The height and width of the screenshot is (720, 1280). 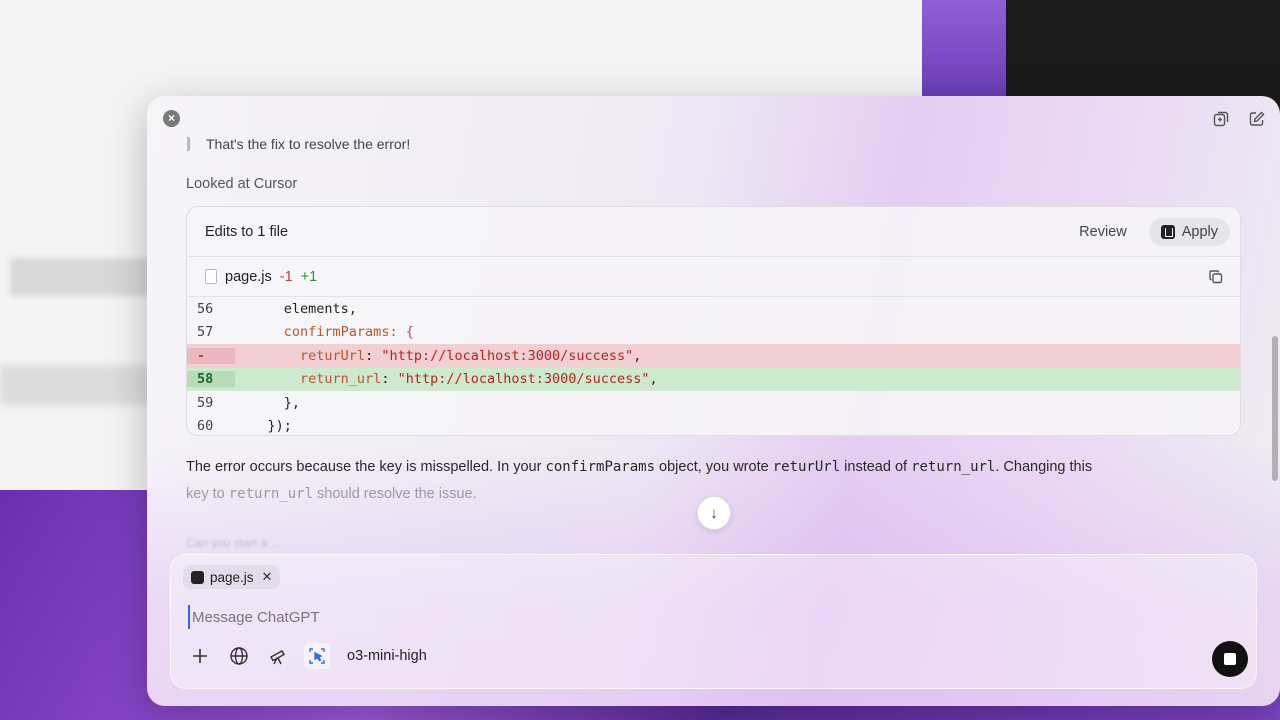 I want to click on new-window-icon, so click(x=1221, y=119).